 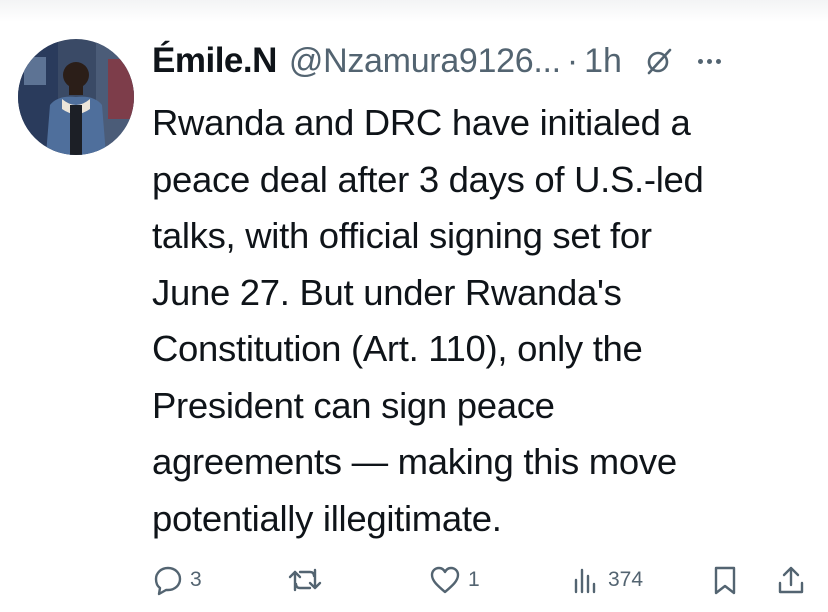 I want to click on tweet-text-line: peace deal after 3 days of U.S.-led, so click(x=428, y=179).